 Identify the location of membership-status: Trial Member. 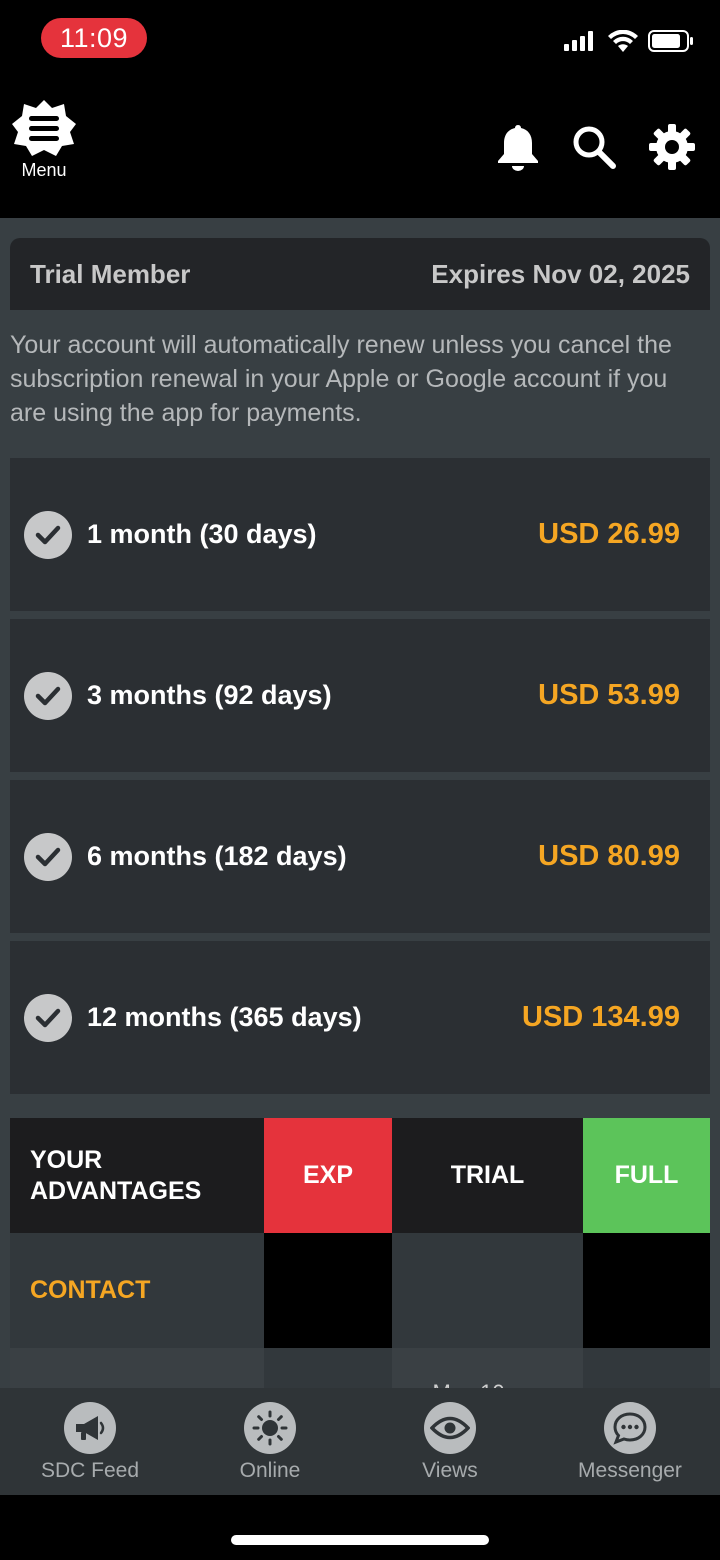
(110, 273).